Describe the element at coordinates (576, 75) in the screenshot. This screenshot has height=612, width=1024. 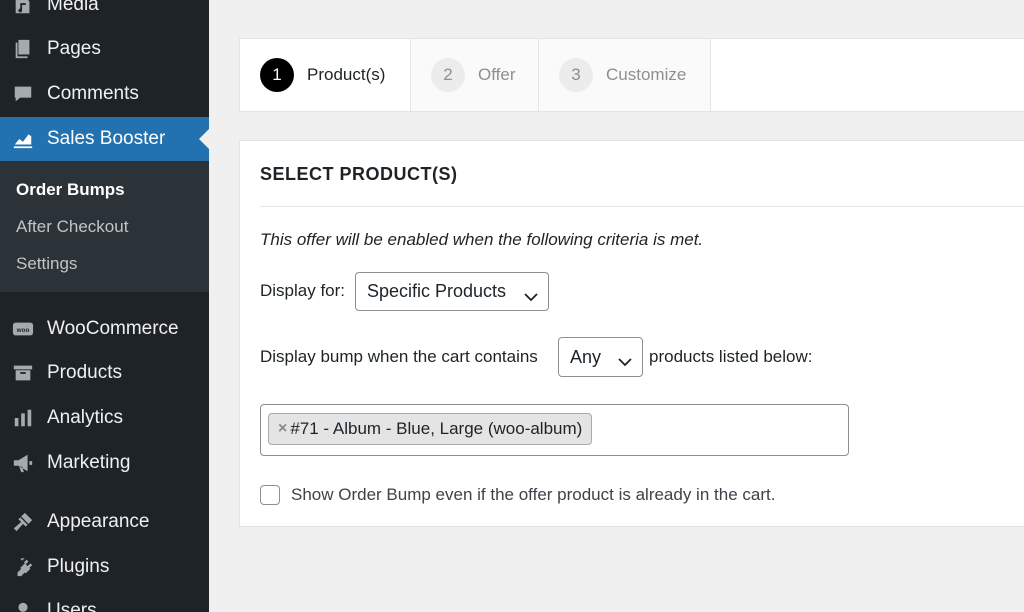
I see `step-number: 3` at that location.